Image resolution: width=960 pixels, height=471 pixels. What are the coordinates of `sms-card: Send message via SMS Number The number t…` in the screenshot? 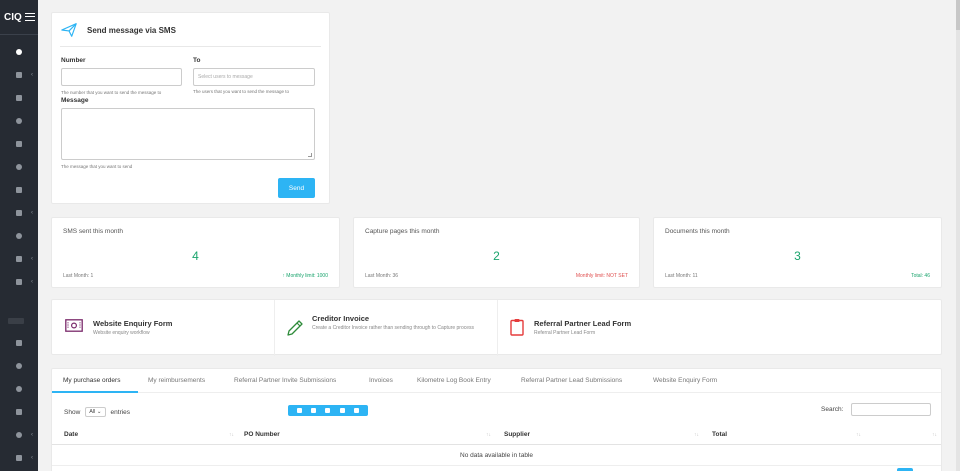 It's located at (190, 108).